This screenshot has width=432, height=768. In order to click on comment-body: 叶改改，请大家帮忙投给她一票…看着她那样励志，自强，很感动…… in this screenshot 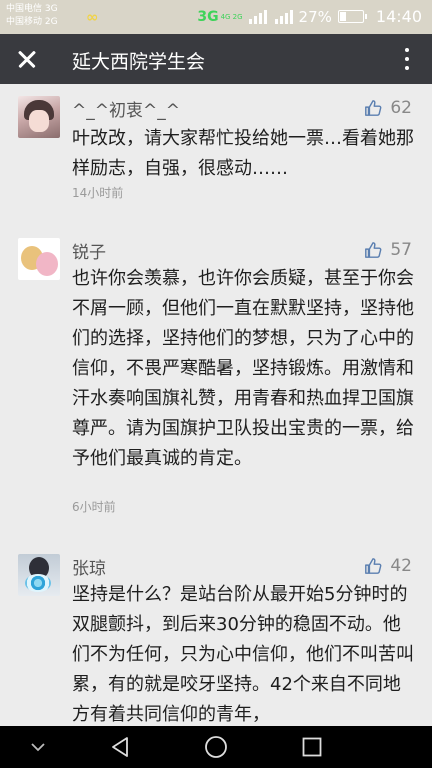, I will do `click(243, 153)`.